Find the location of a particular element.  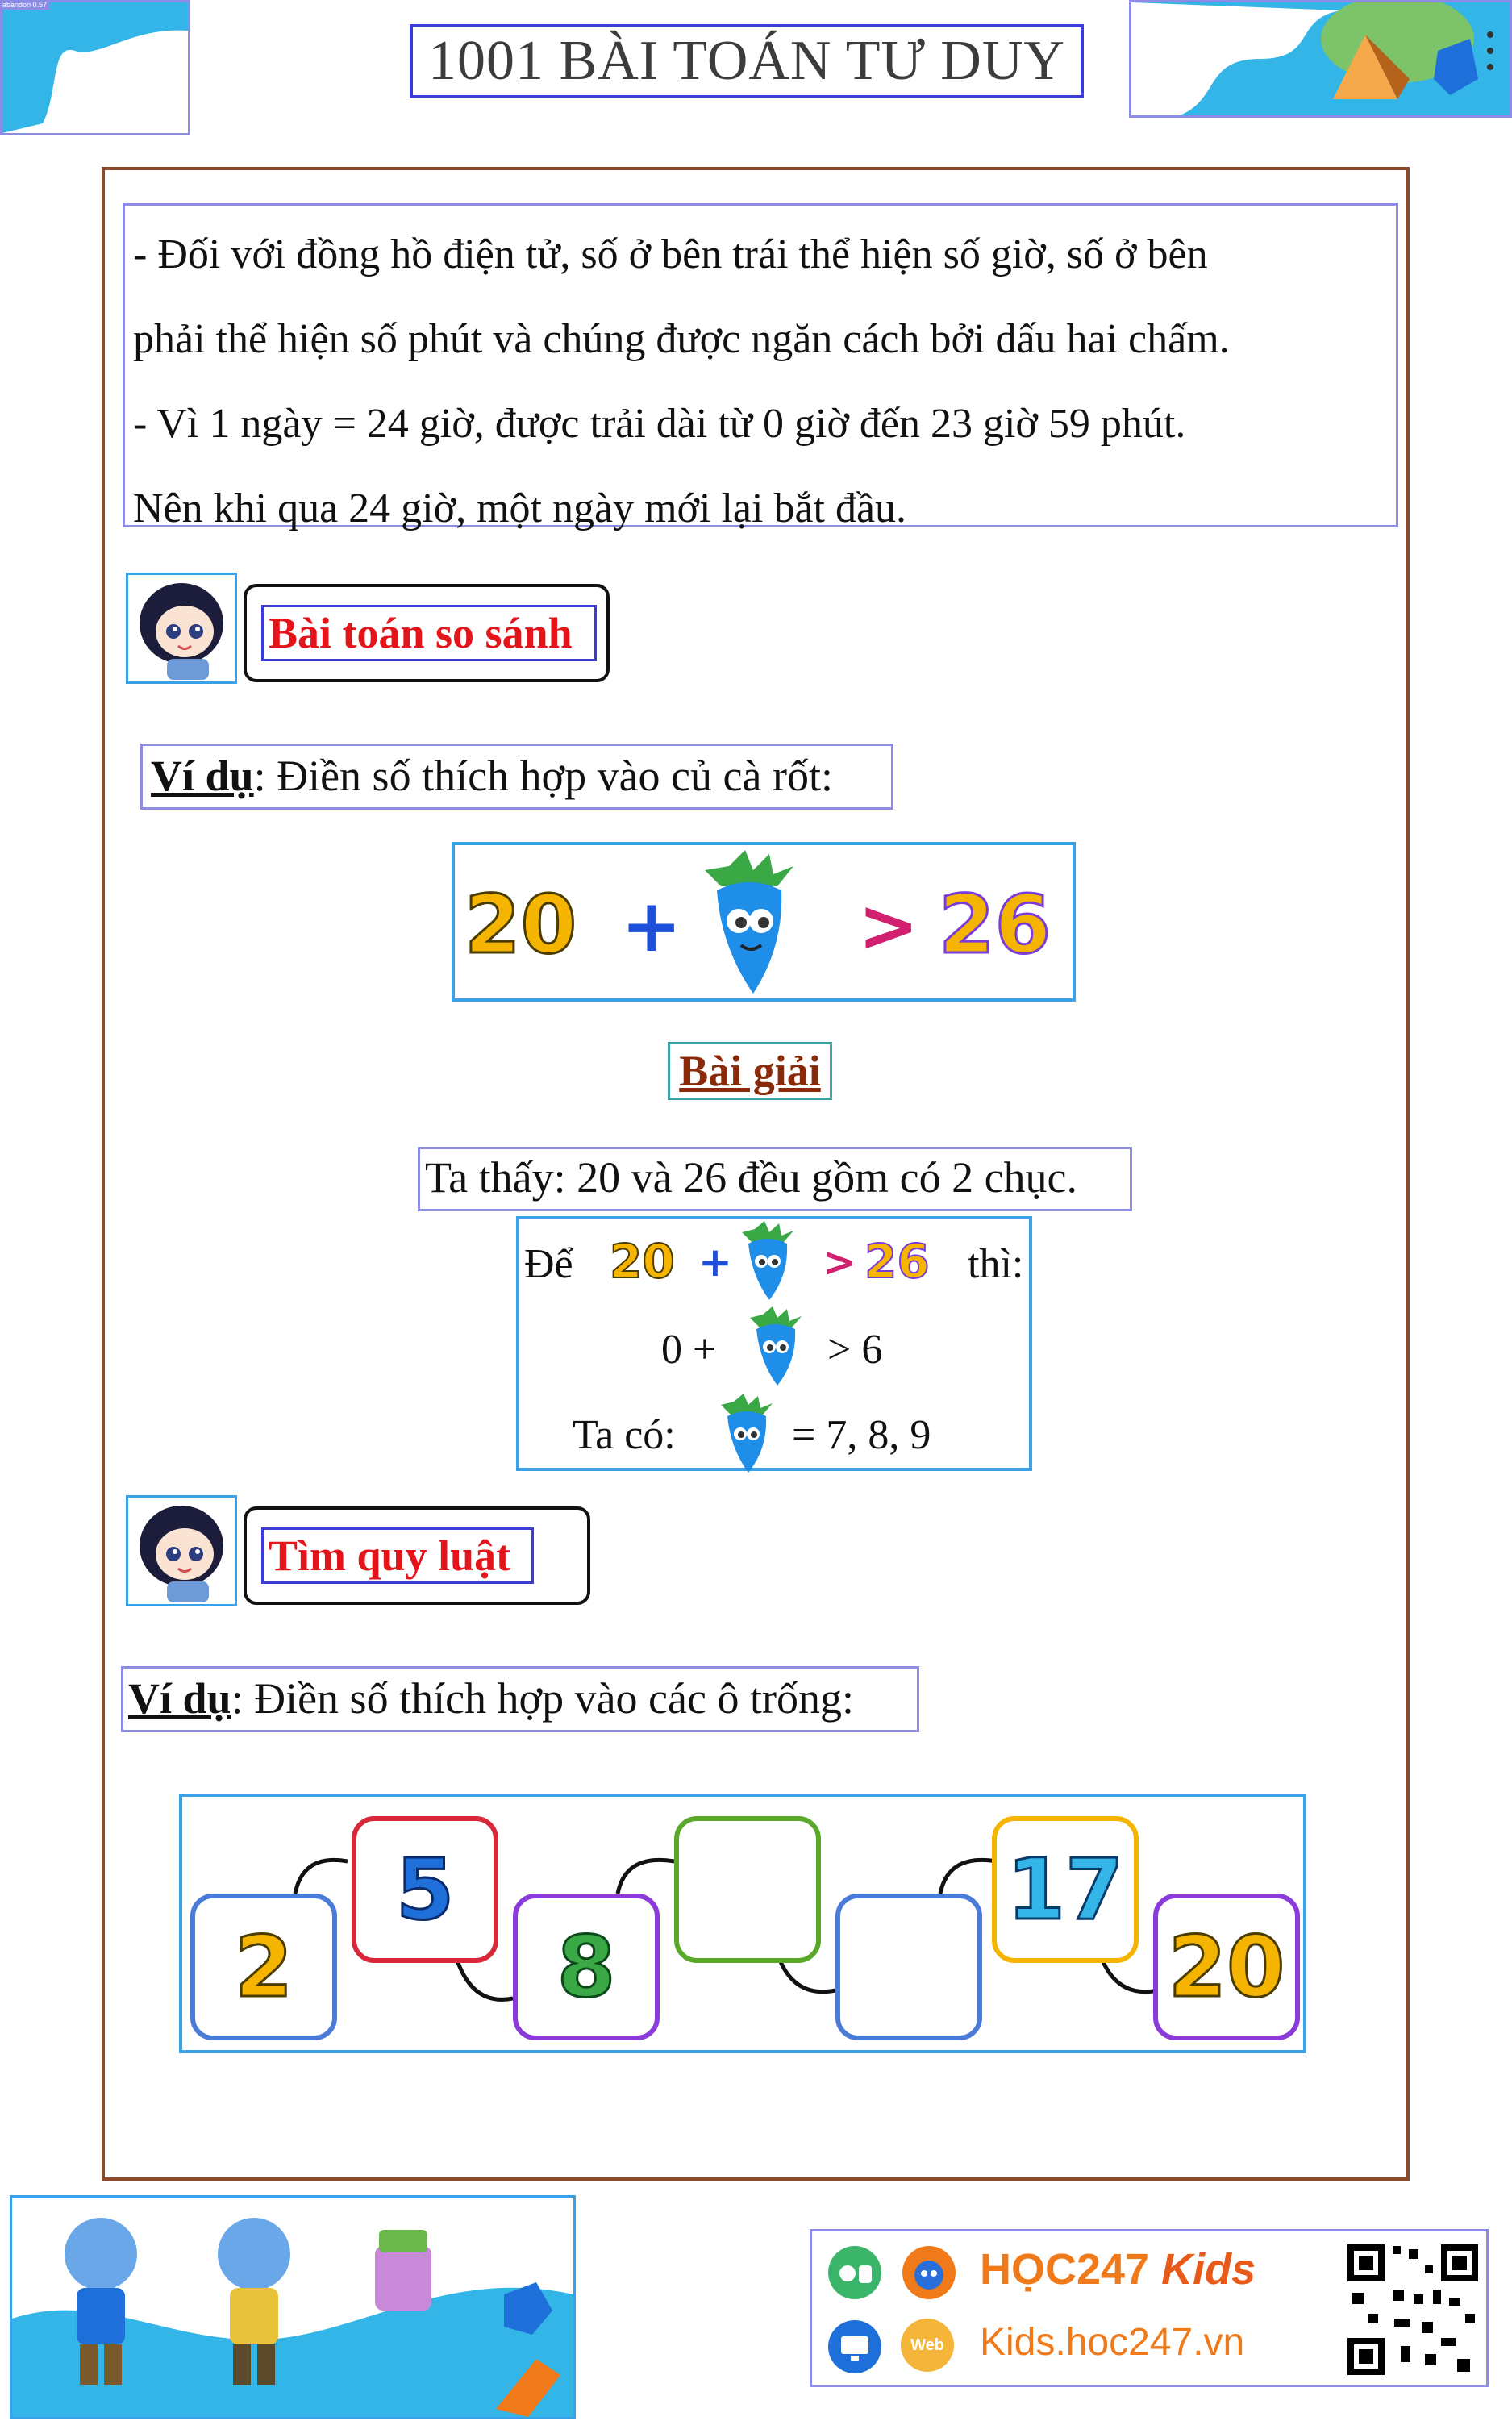

brand-name: HỌC247 Kids is located at coordinates (1118, 2269).